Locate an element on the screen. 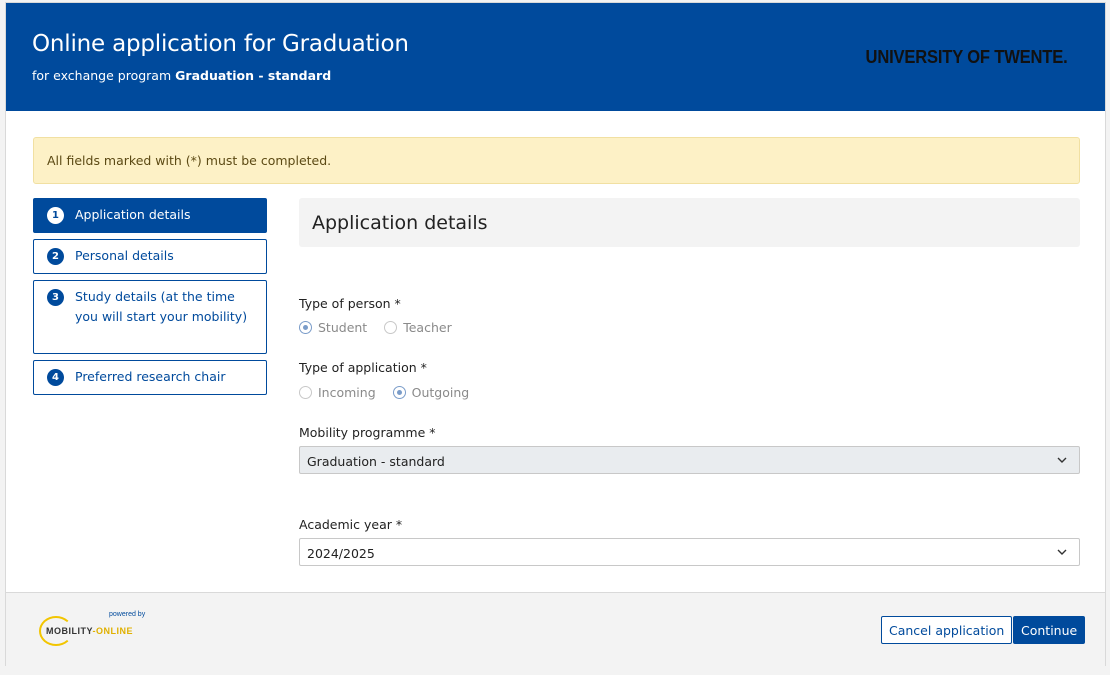  radio-outgoing: Outgoing is located at coordinates (431, 392).